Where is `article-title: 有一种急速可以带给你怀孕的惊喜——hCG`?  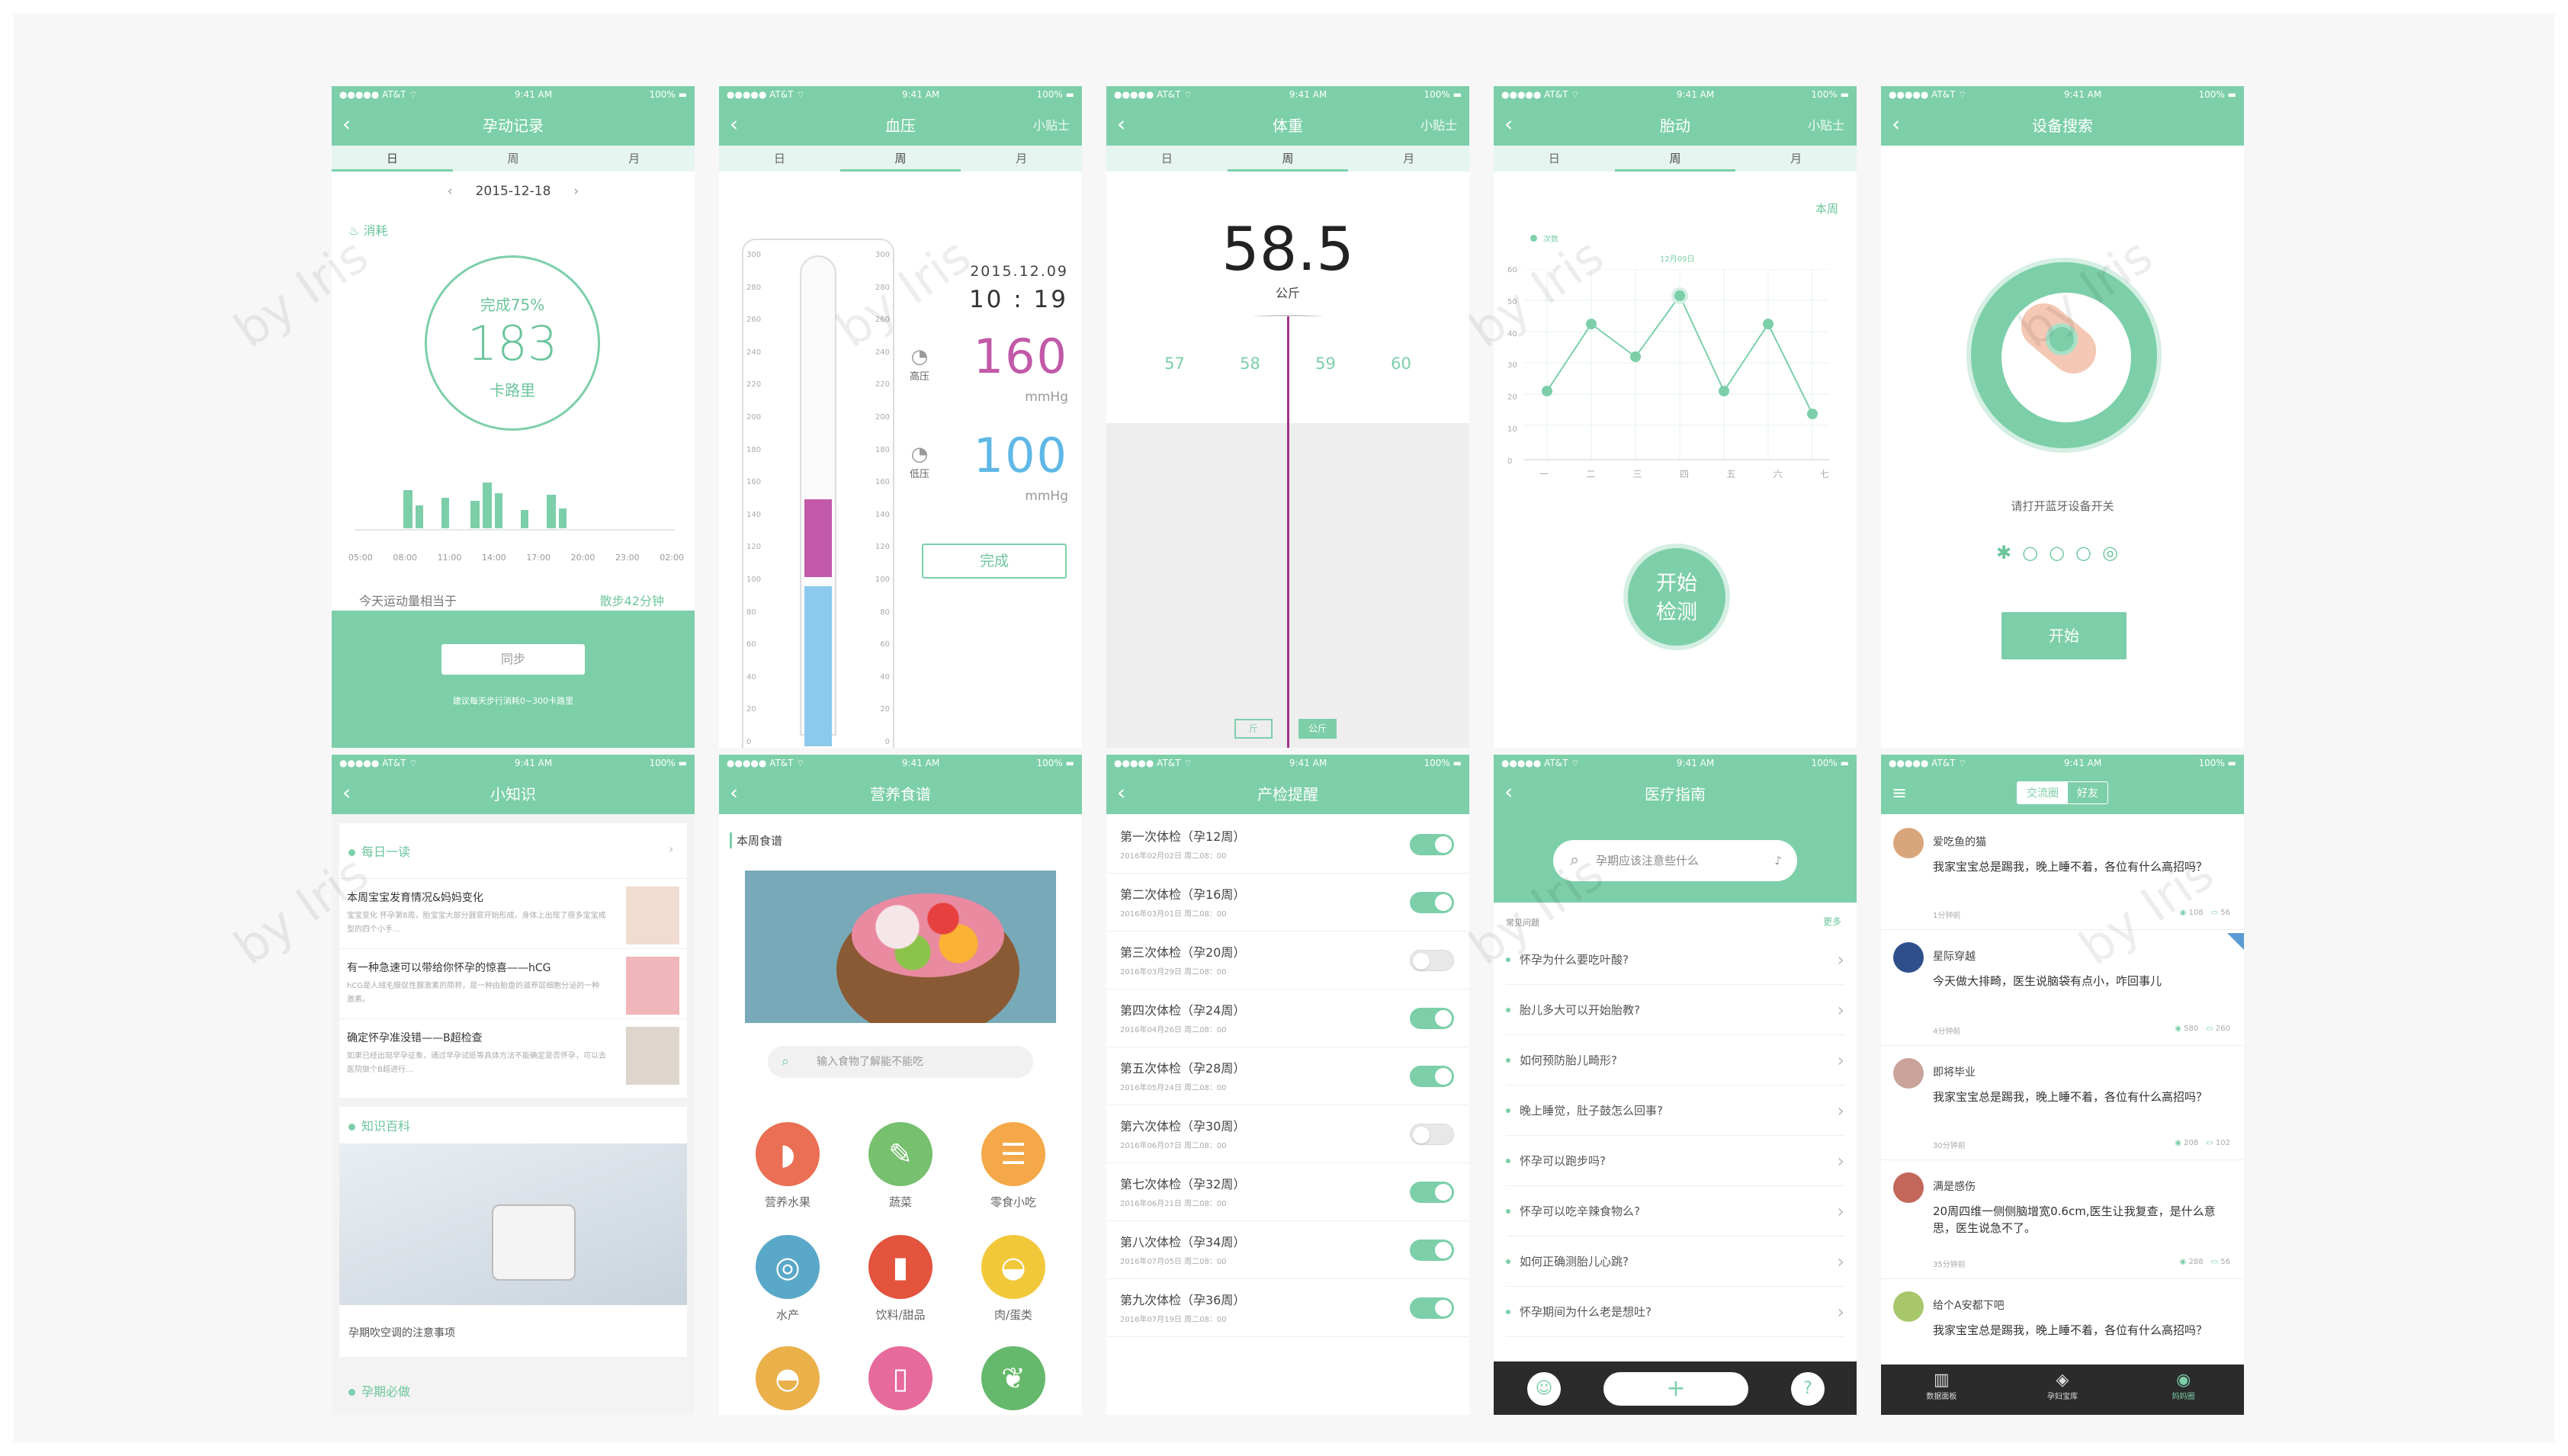 article-title: 有一种急速可以带给你怀孕的惊喜——hCG is located at coordinates (449, 968).